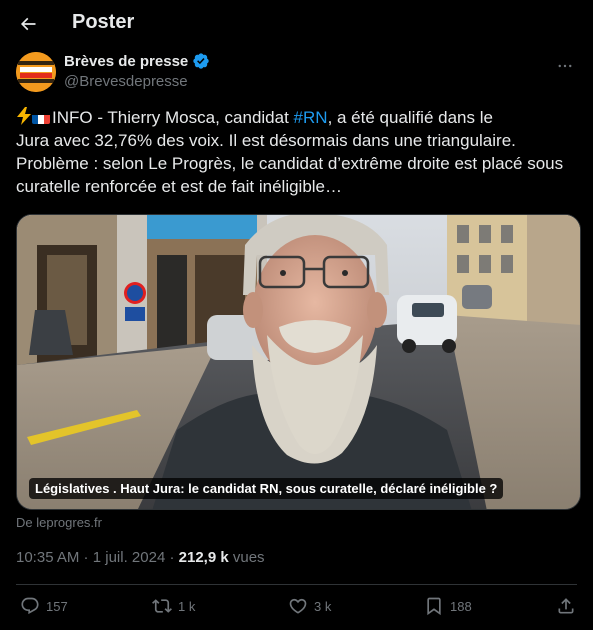 This screenshot has height=630, width=593. I want to click on heart-icon, so click(298, 606).